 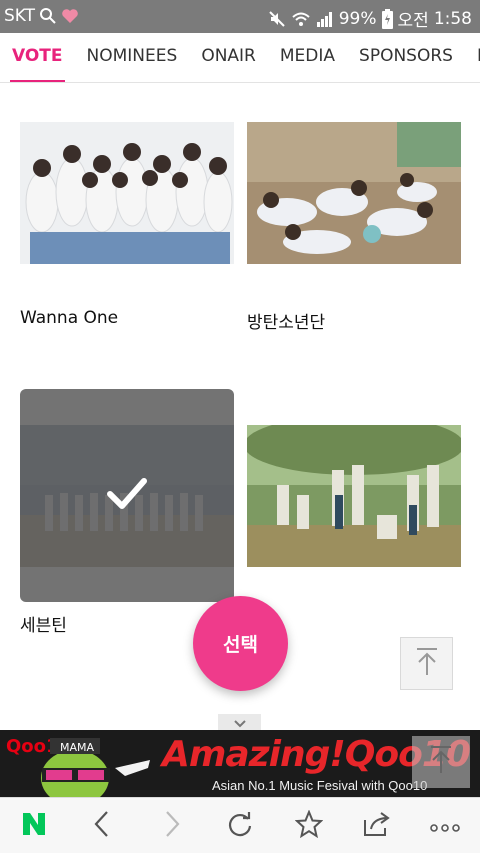 What do you see at coordinates (48, 16) in the screenshot?
I see `search-icon` at bounding box center [48, 16].